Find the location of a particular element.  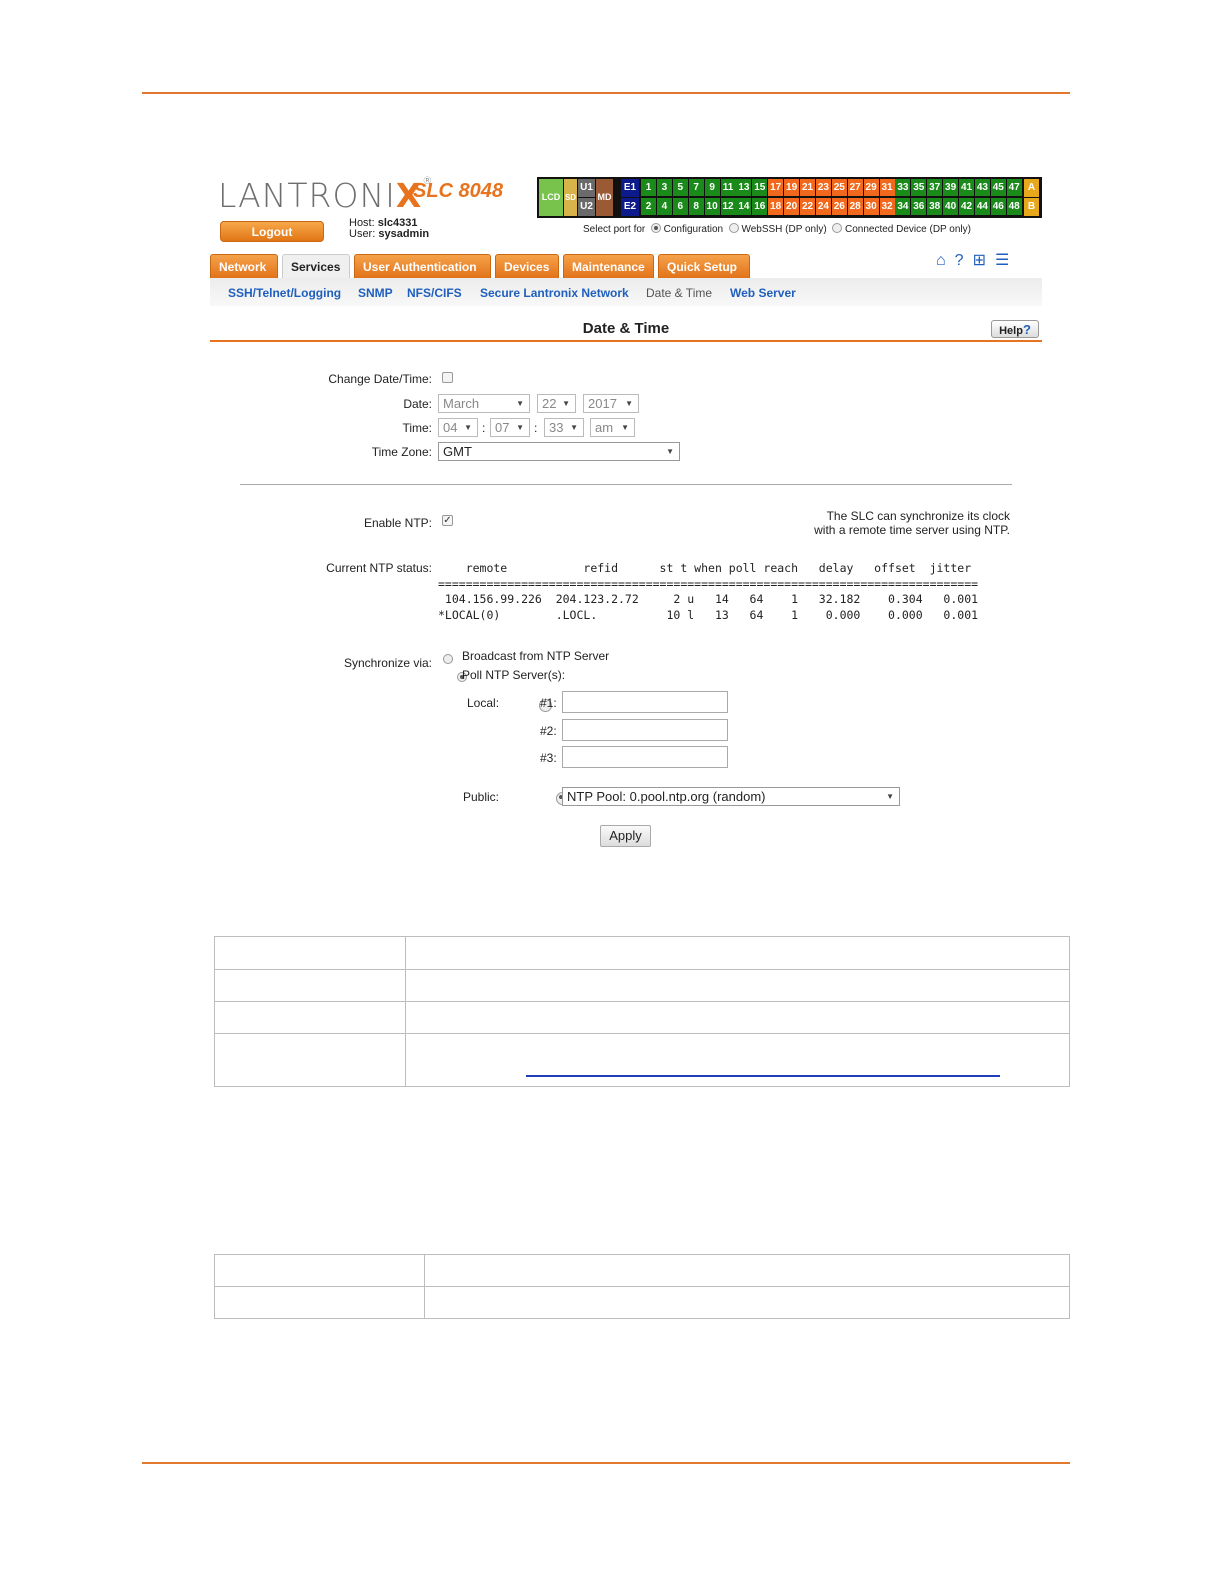

port-33: 33 is located at coordinates (903, 187).